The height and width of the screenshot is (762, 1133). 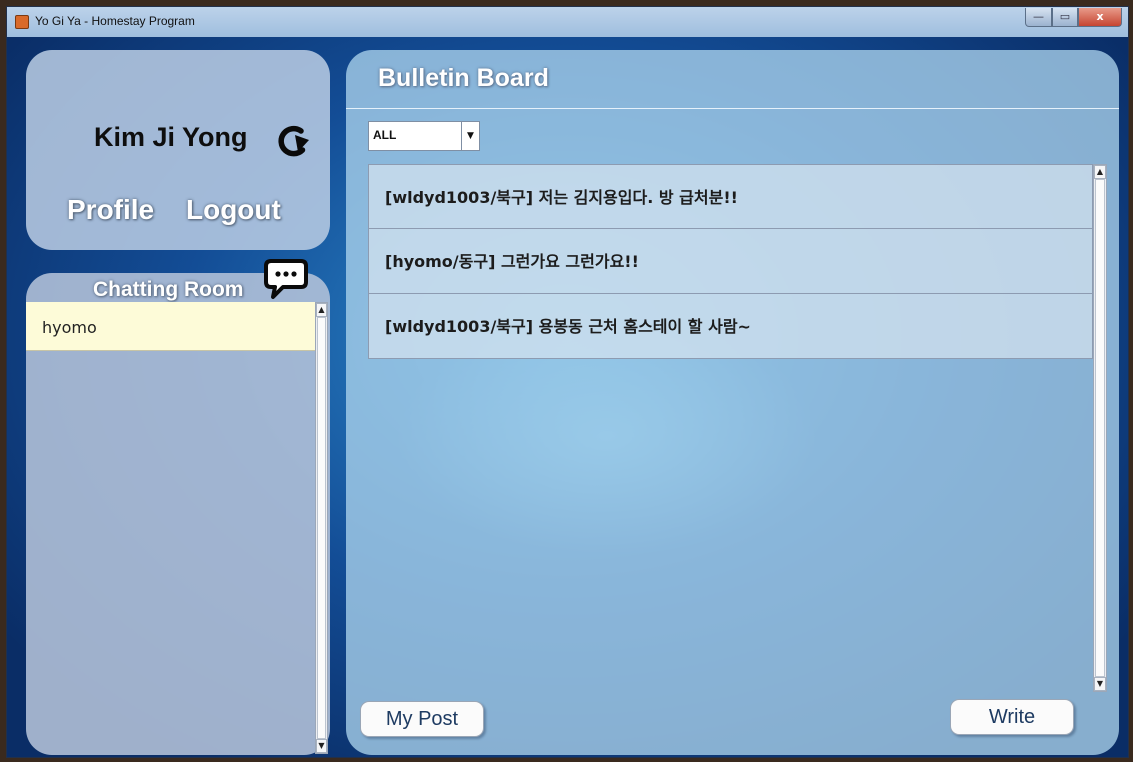 I want to click on chat-room-item: hyomo, so click(x=170, y=326).